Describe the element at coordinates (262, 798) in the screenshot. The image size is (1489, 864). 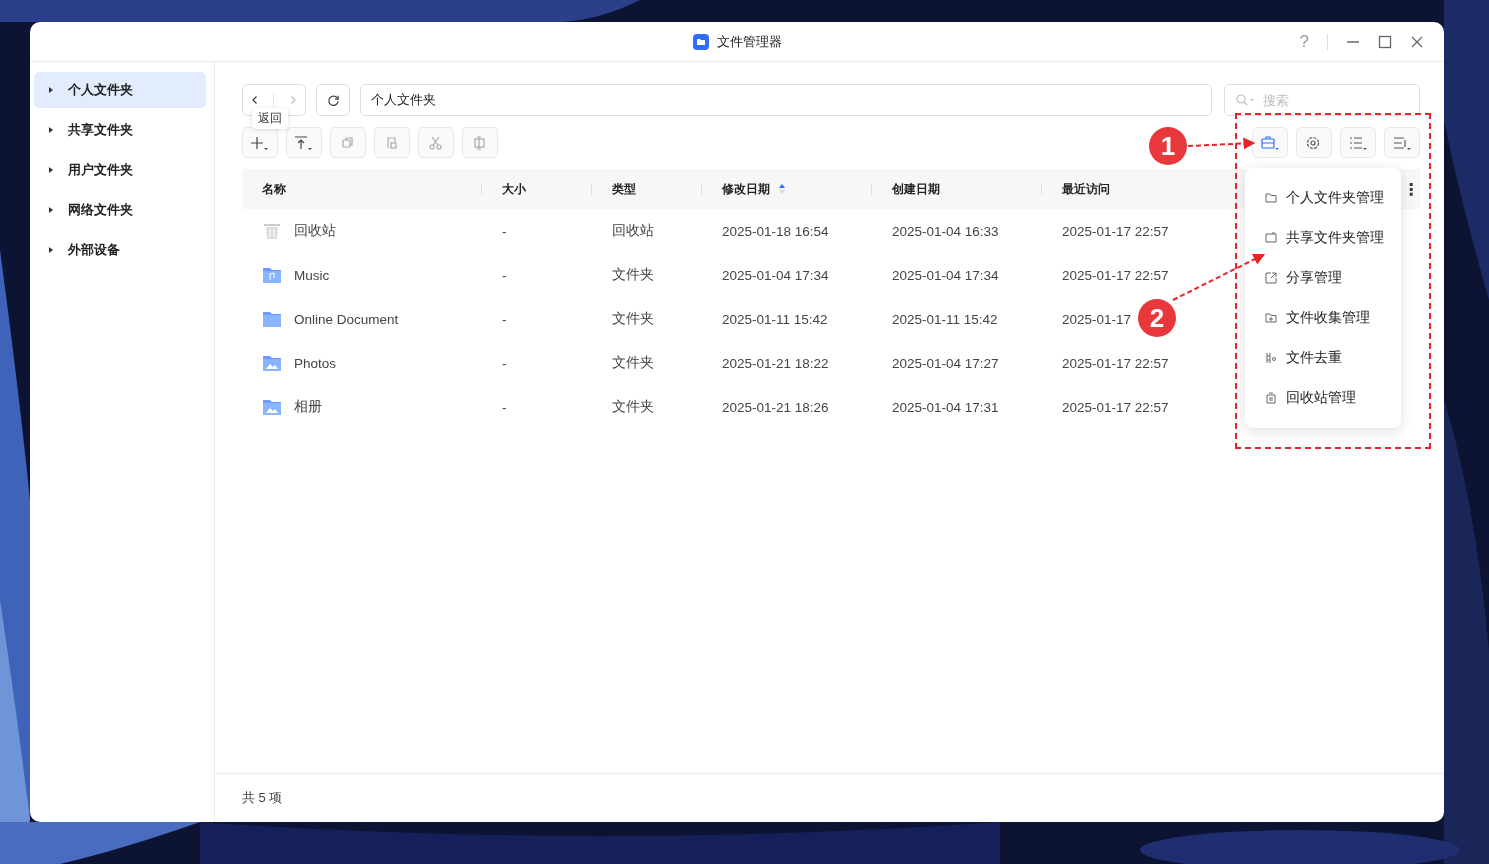
I see `item-count: 共 5 项` at that location.